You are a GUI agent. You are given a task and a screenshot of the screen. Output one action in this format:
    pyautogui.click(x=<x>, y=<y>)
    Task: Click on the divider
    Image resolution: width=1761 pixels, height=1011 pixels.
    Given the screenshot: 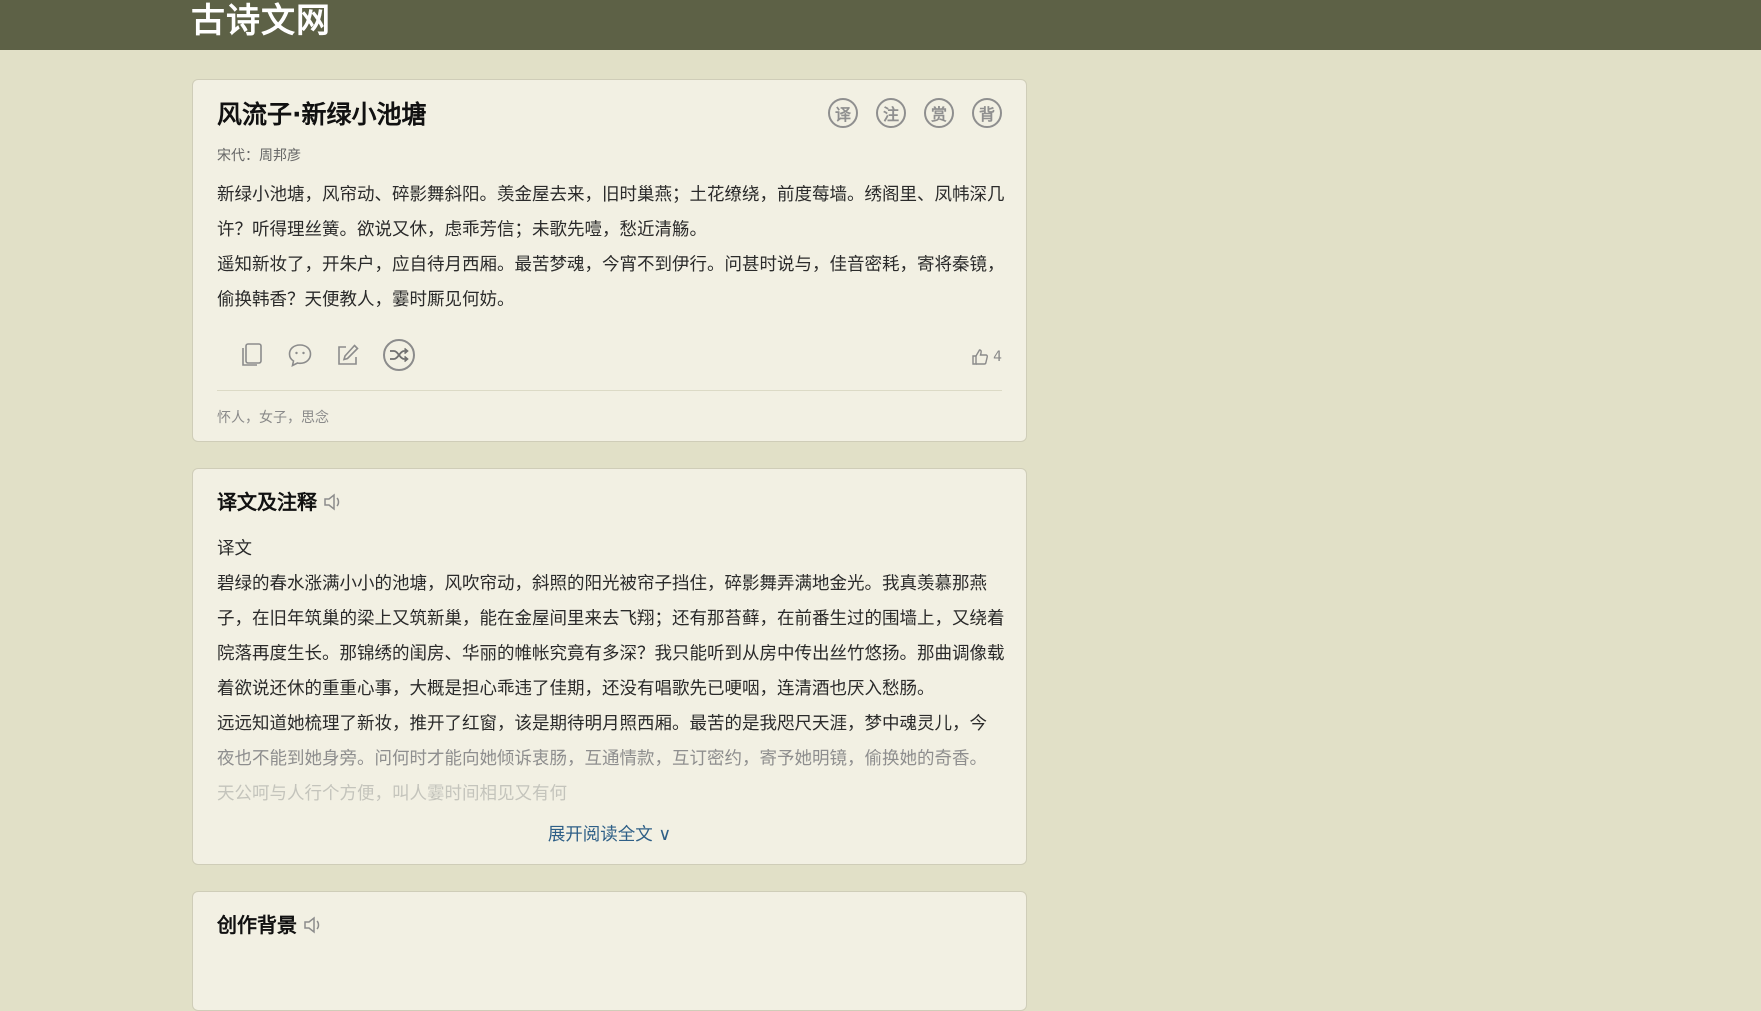 What is the action you would take?
    pyautogui.click(x=609, y=390)
    